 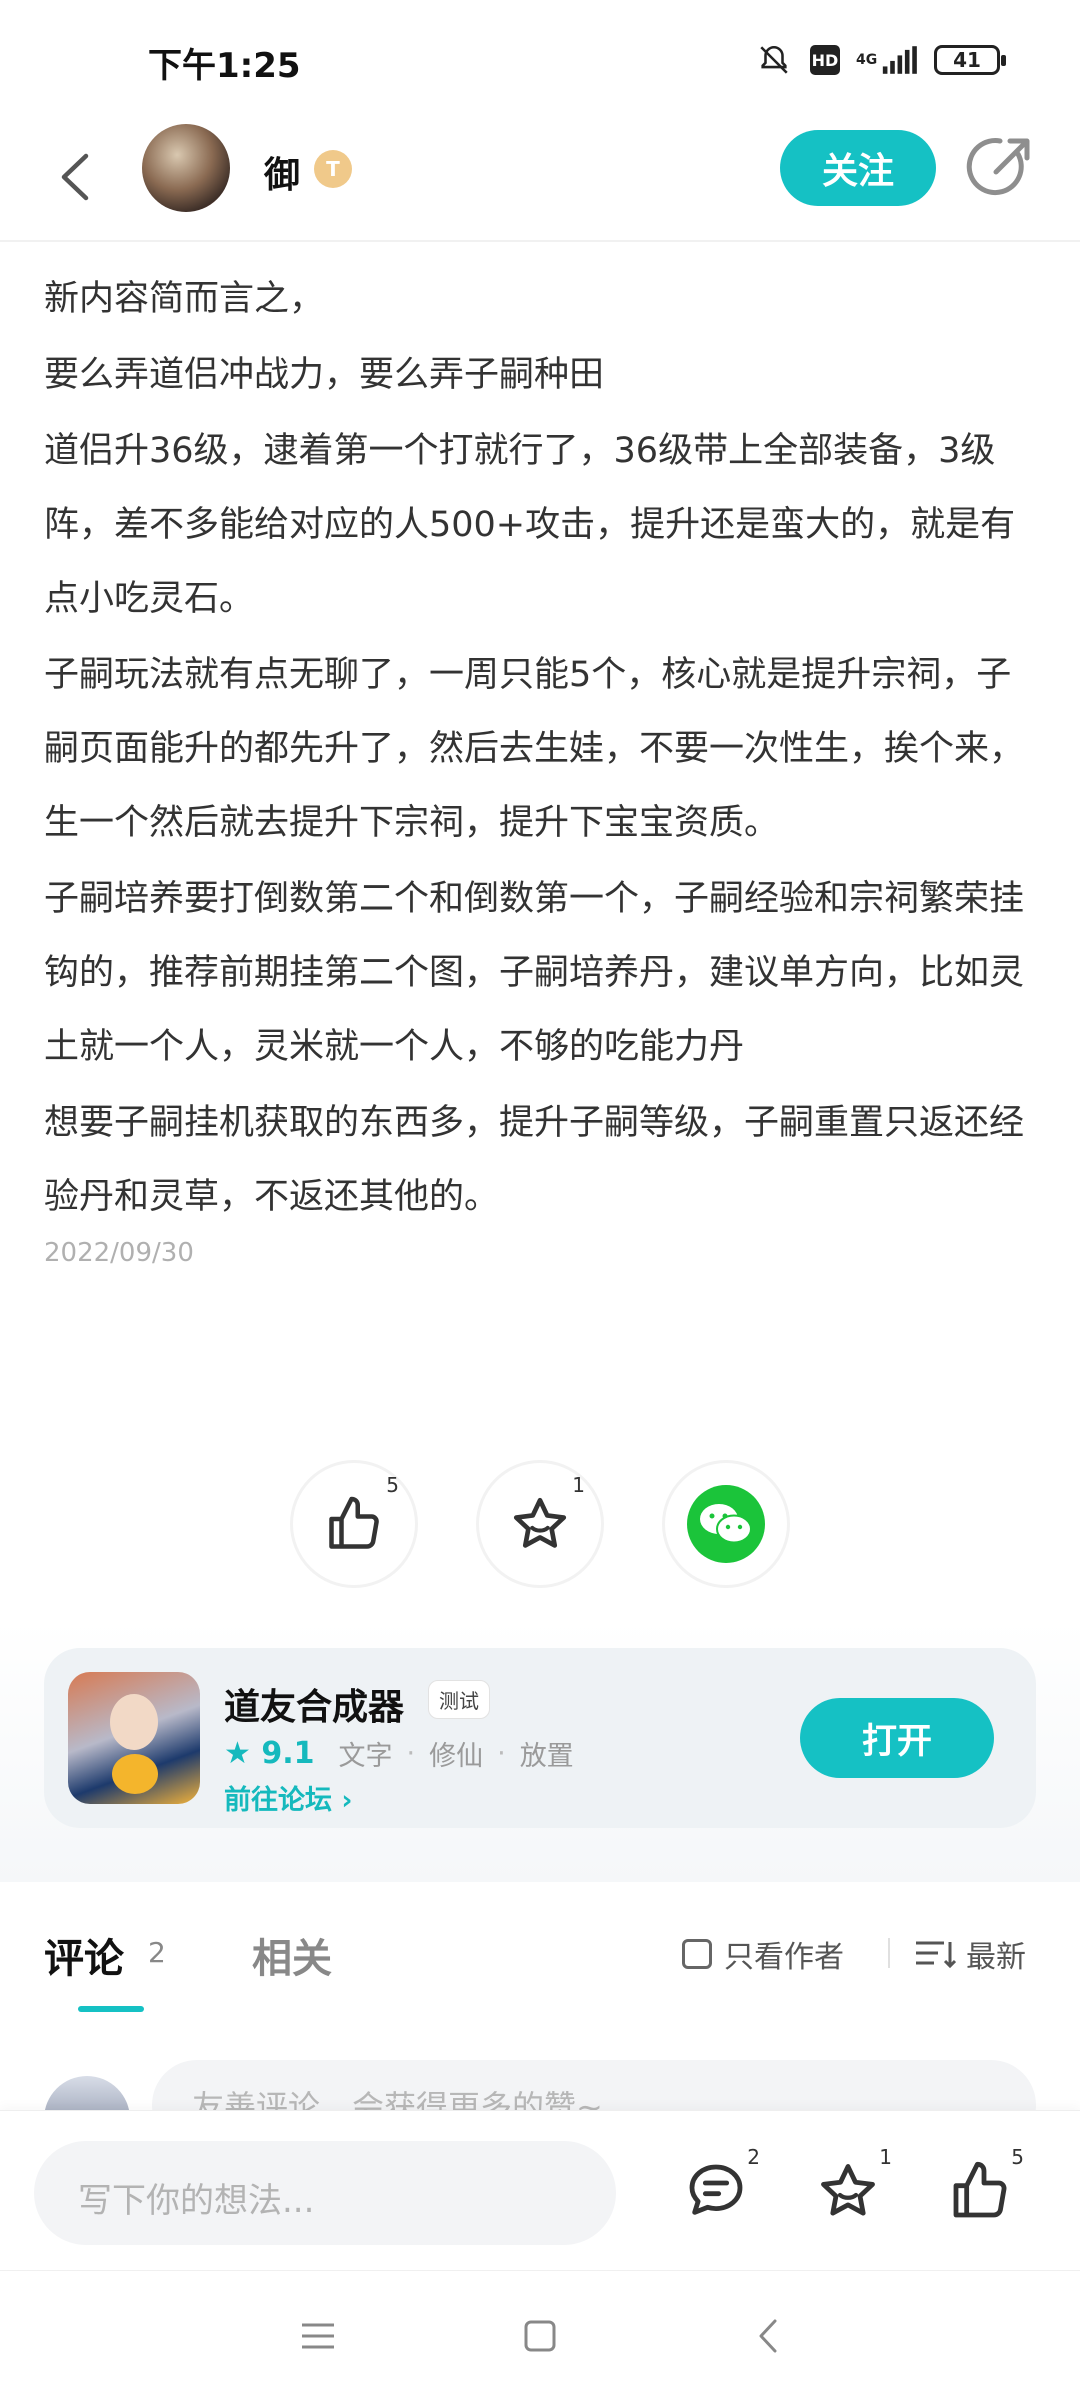 I want to click on app-icon, so click(x=134, y=1738).